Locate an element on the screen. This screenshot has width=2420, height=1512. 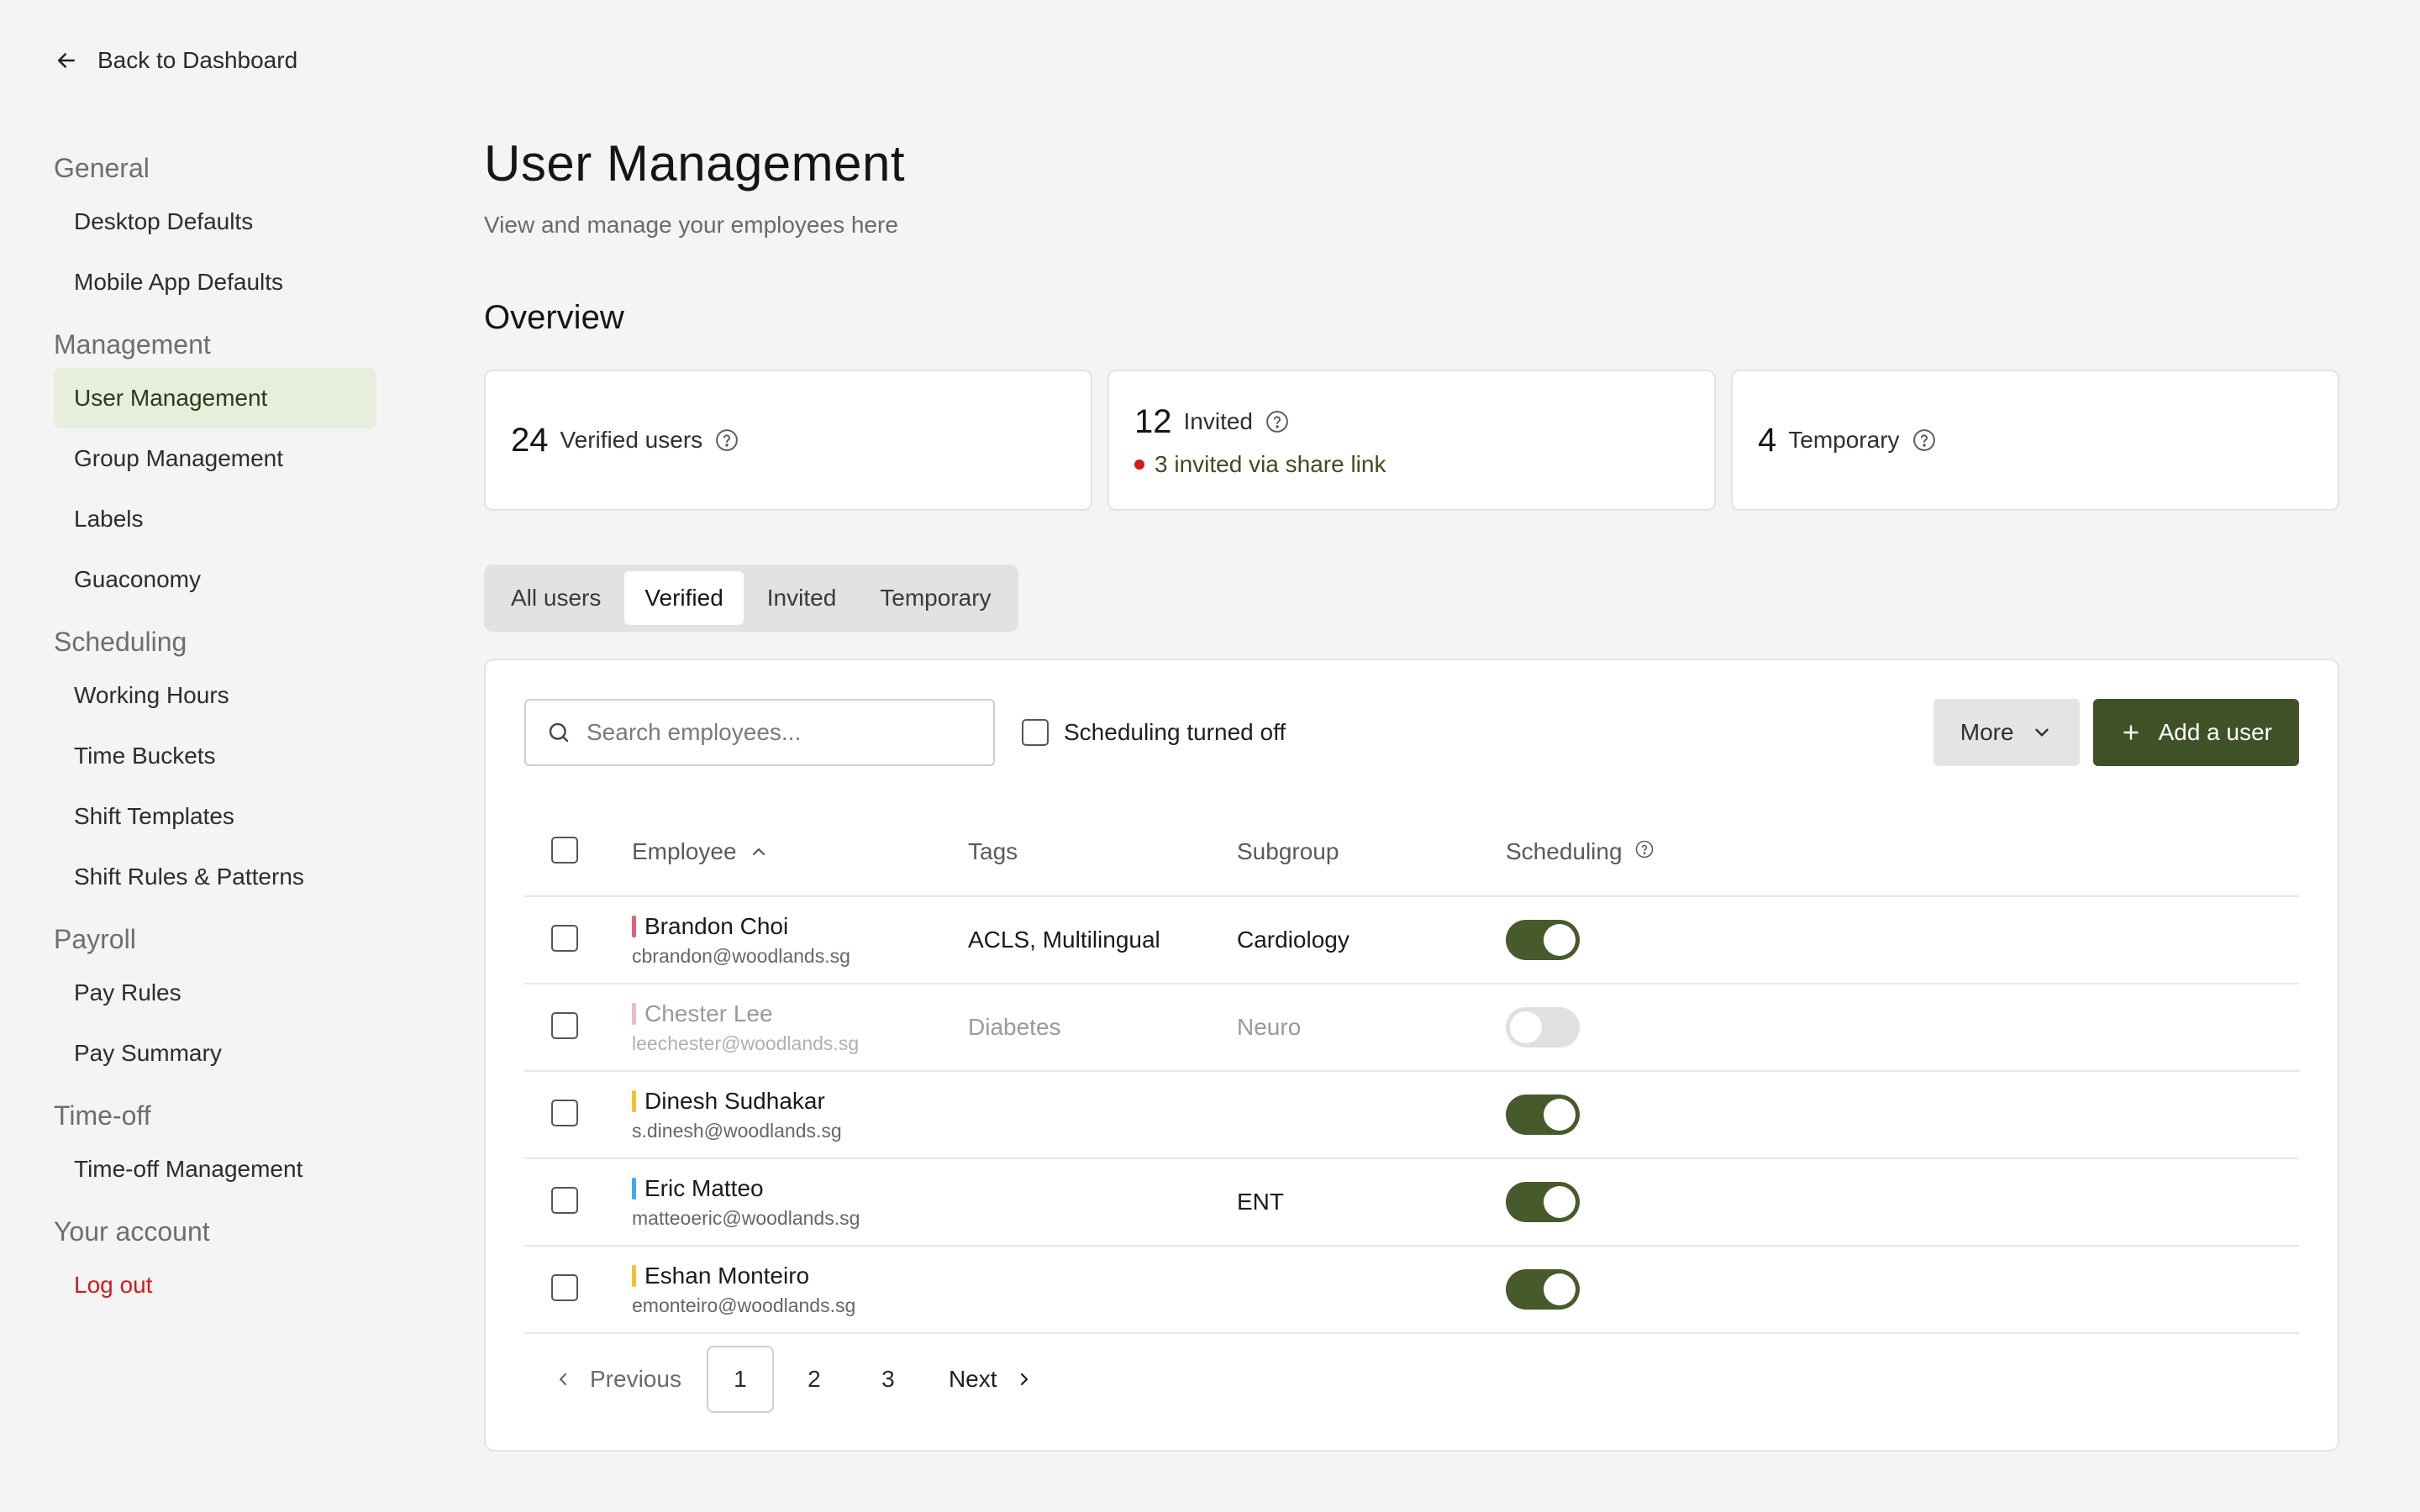
arrow-left-icon is located at coordinates (66, 60).